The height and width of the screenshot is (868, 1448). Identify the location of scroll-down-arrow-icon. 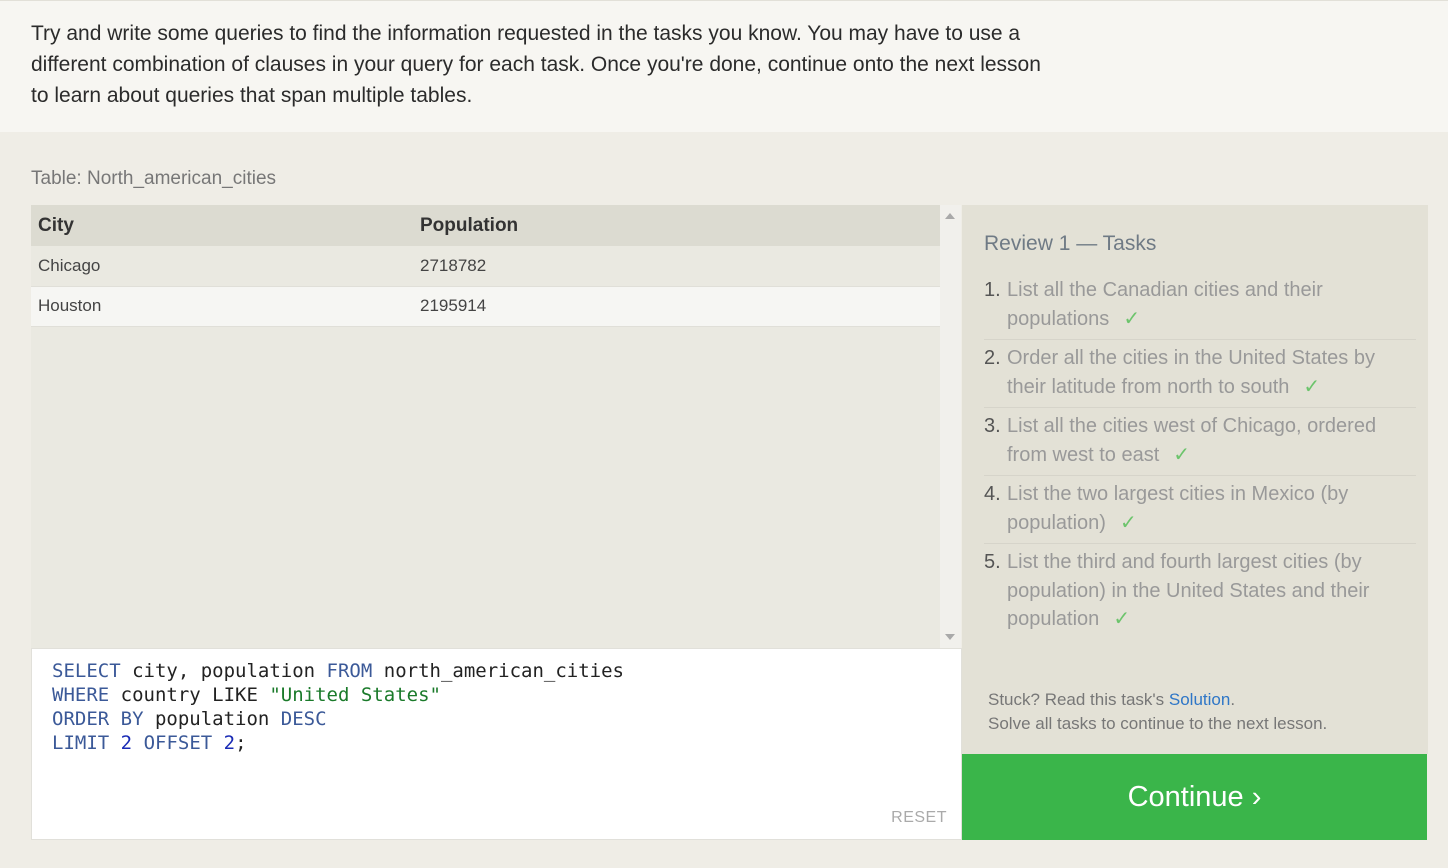
(950, 637).